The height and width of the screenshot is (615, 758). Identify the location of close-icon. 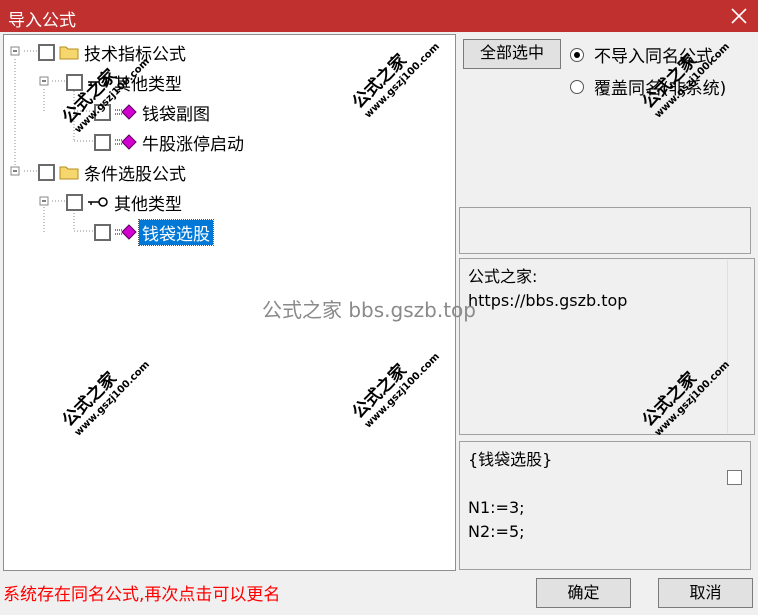
(739, 15).